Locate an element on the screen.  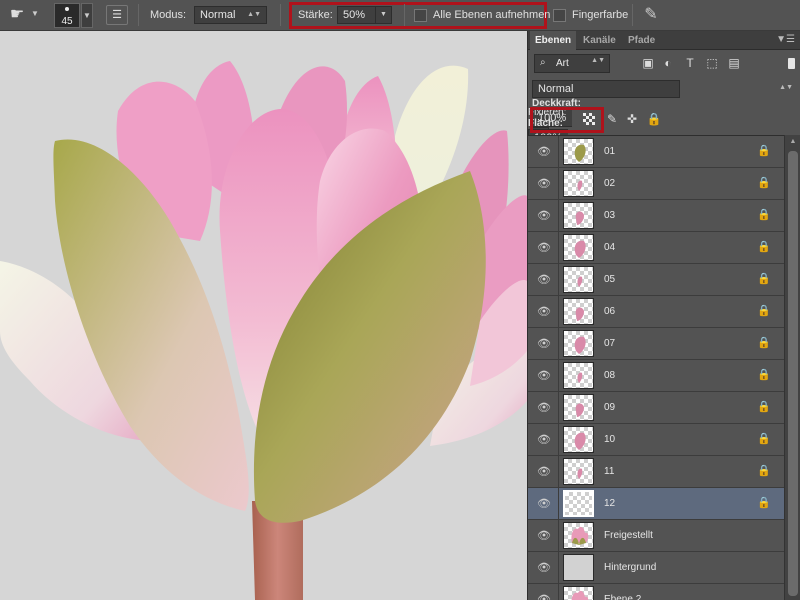
layer-name: 02 is located at coordinates (610, 183).